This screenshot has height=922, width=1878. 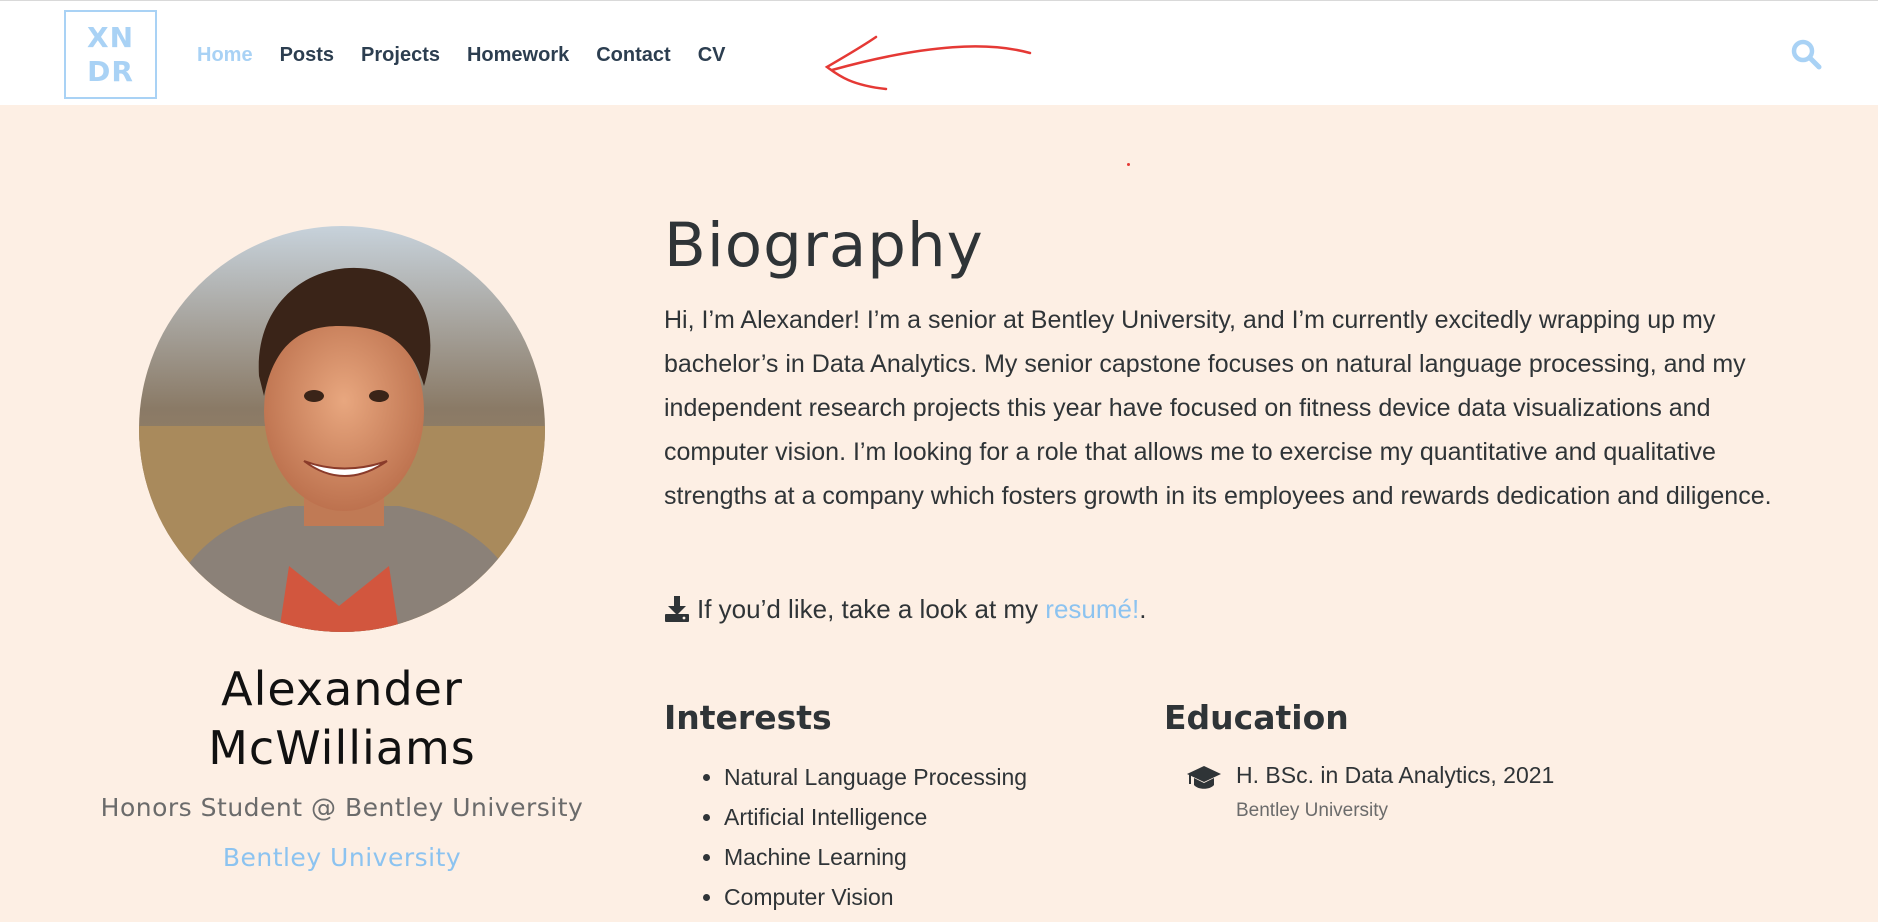 I want to click on graduation-cap-icon, so click(x=1204, y=777).